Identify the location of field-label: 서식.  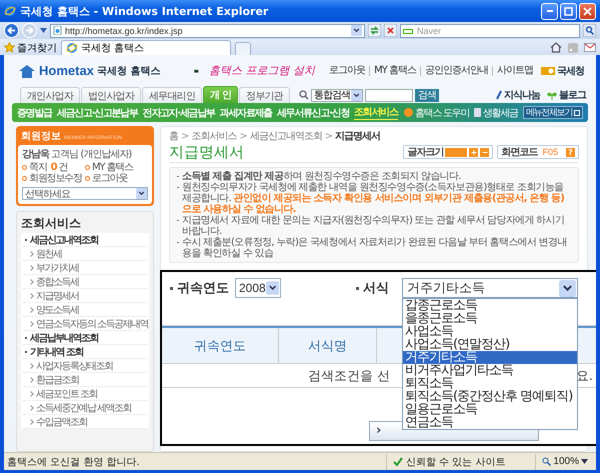
(372, 288).